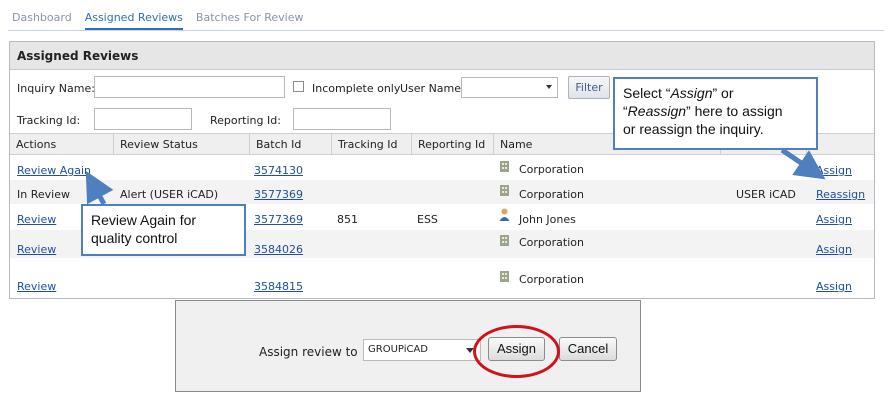 The height and width of the screenshot is (397, 890). I want to click on arrow-to-assign-icon, so click(803, 163).